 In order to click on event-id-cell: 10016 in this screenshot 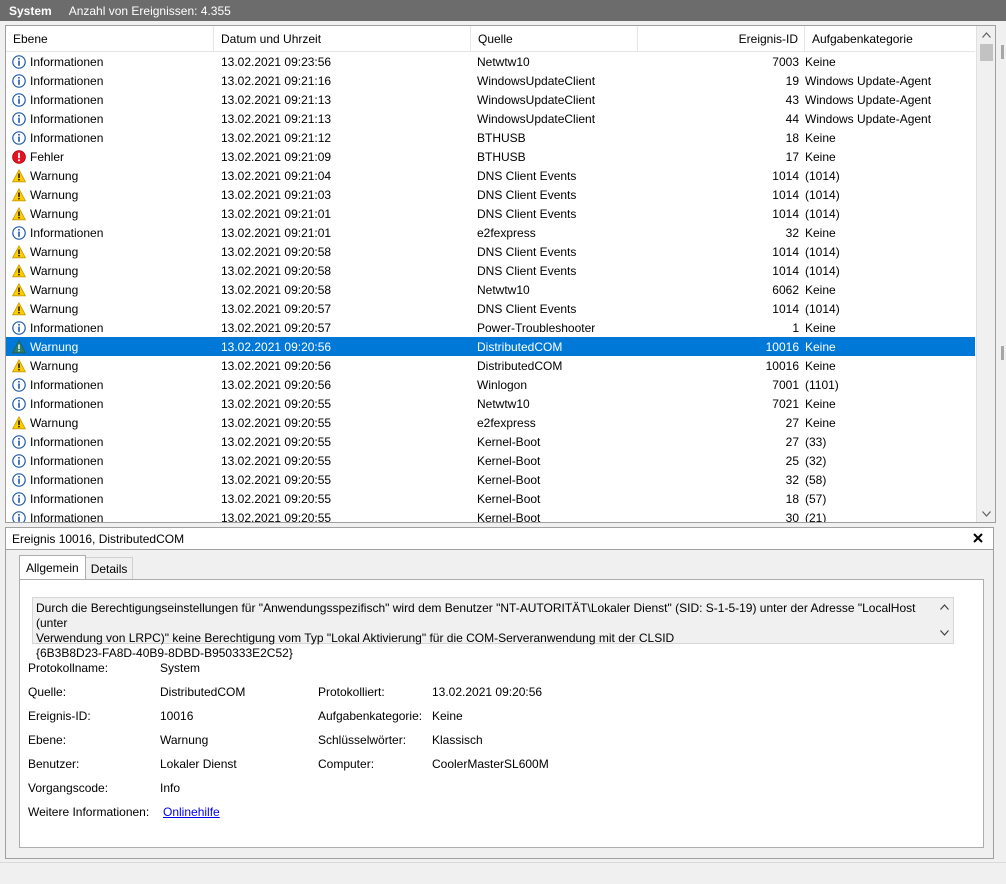, I will do `click(721, 365)`.